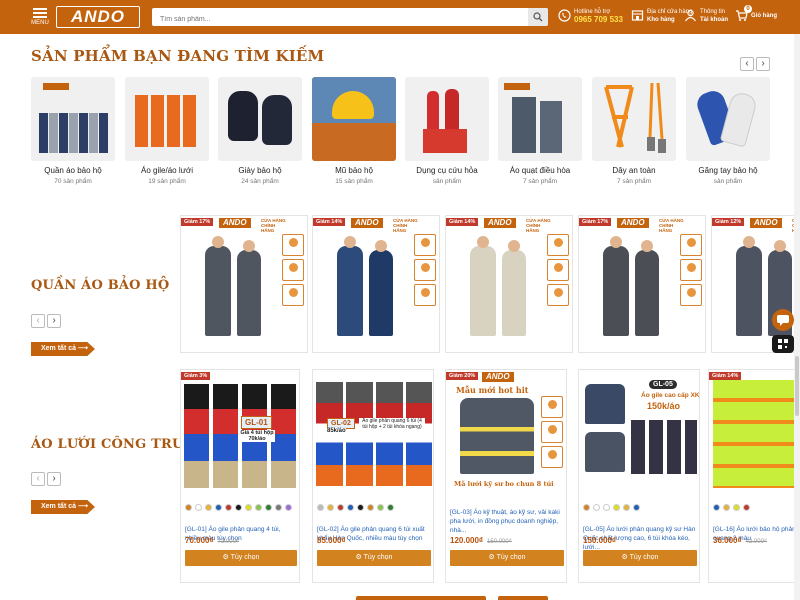  Describe the element at coordinates (260, 170) in the screenshot. I see `category-name: Giày bảo hộ` at that location.